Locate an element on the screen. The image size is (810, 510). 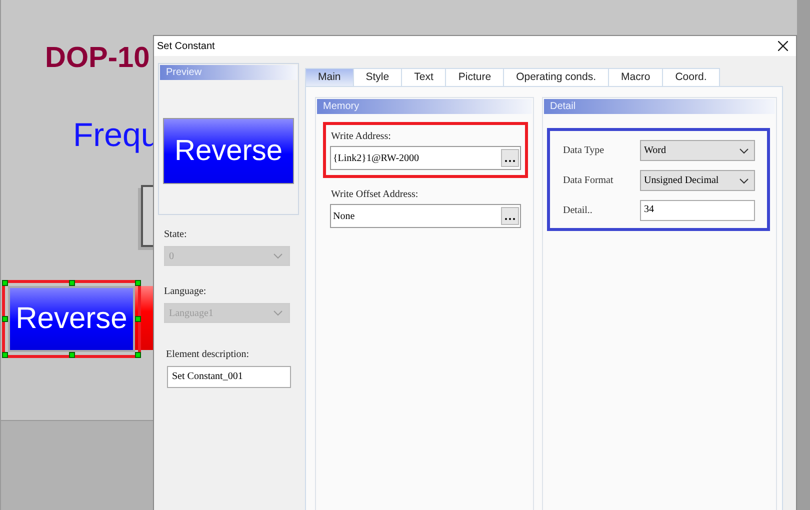
detail-field: 34 is located at coordinates (697, 210).